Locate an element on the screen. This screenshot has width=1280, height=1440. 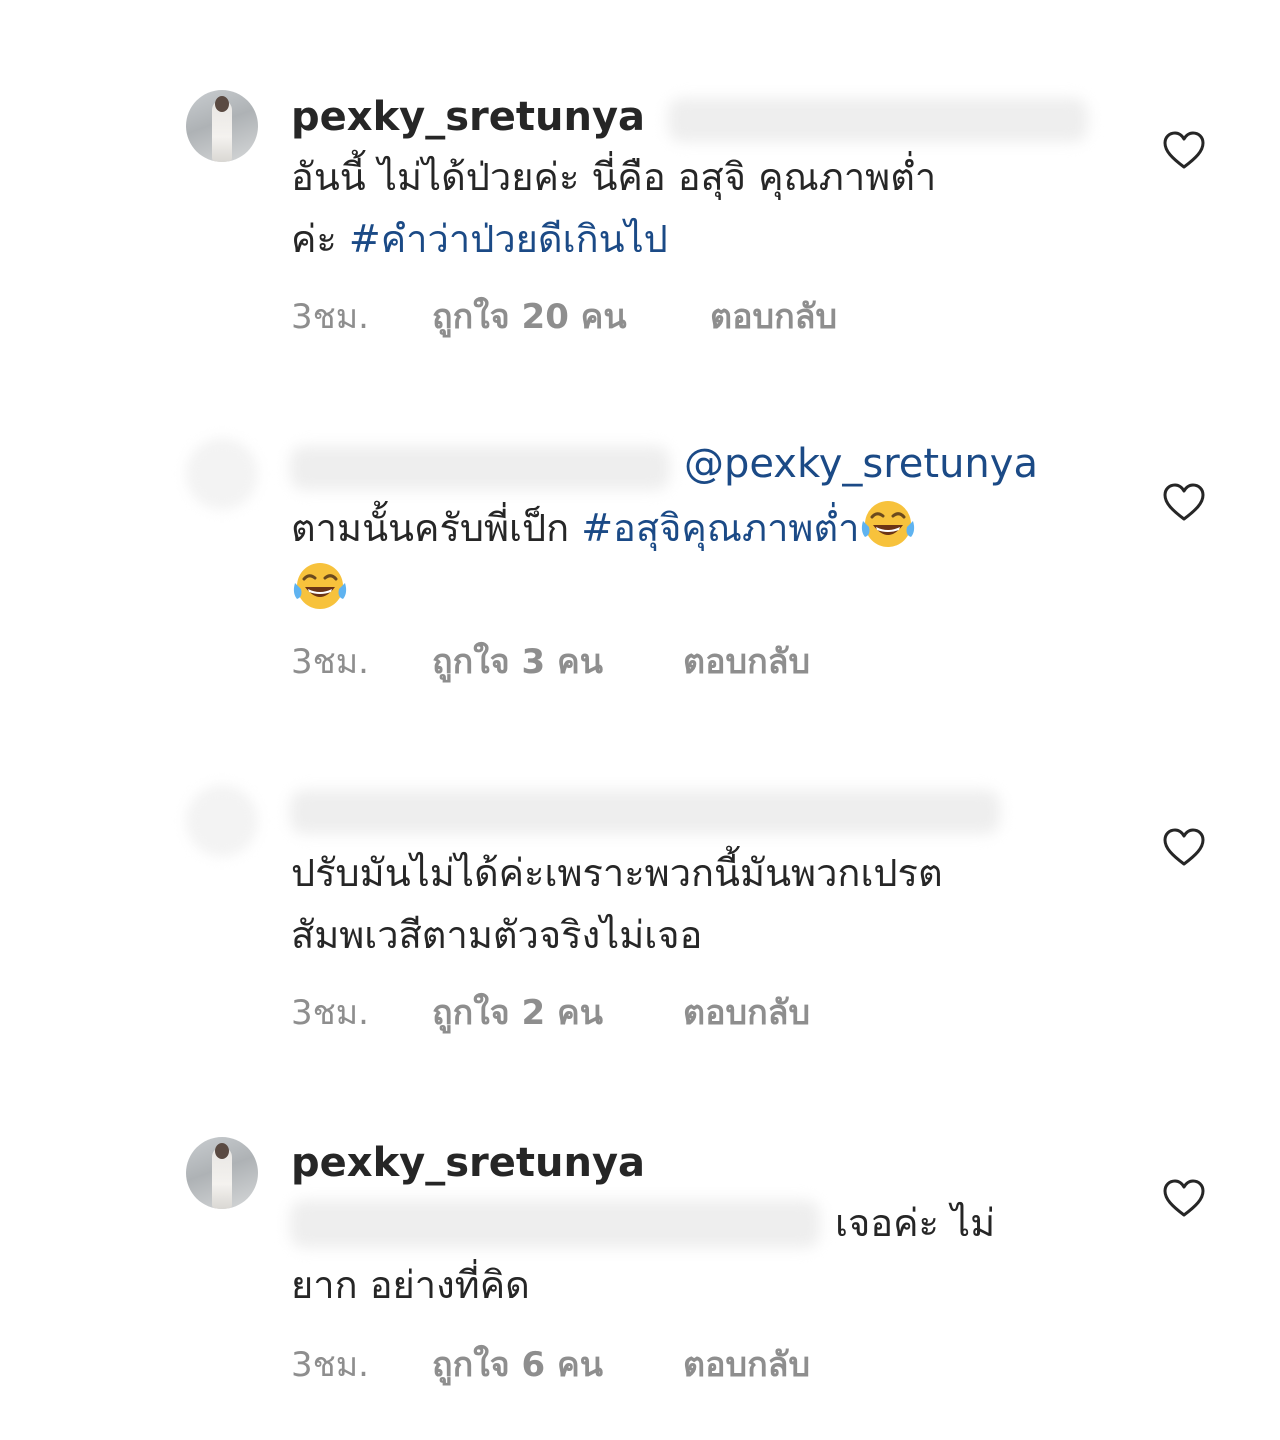
comment-text-line: ตามนั้นครับพี่เป็ก #อสุจิคุณภาพต่ำ is located at coordinates (691, 528).